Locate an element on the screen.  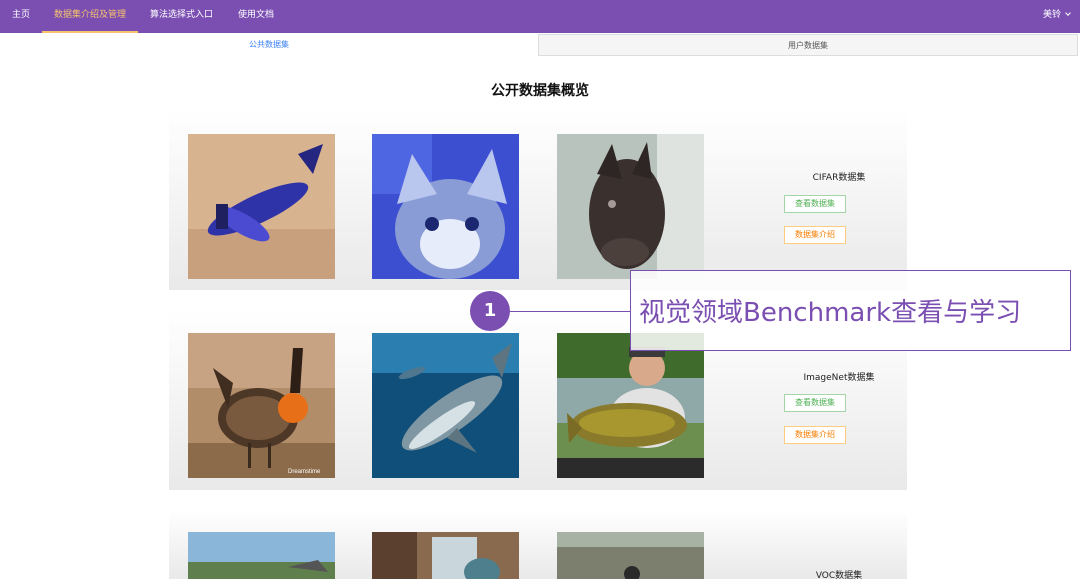
tab-user-datasets: 用户数据集 is located at coordinates (808, 45).